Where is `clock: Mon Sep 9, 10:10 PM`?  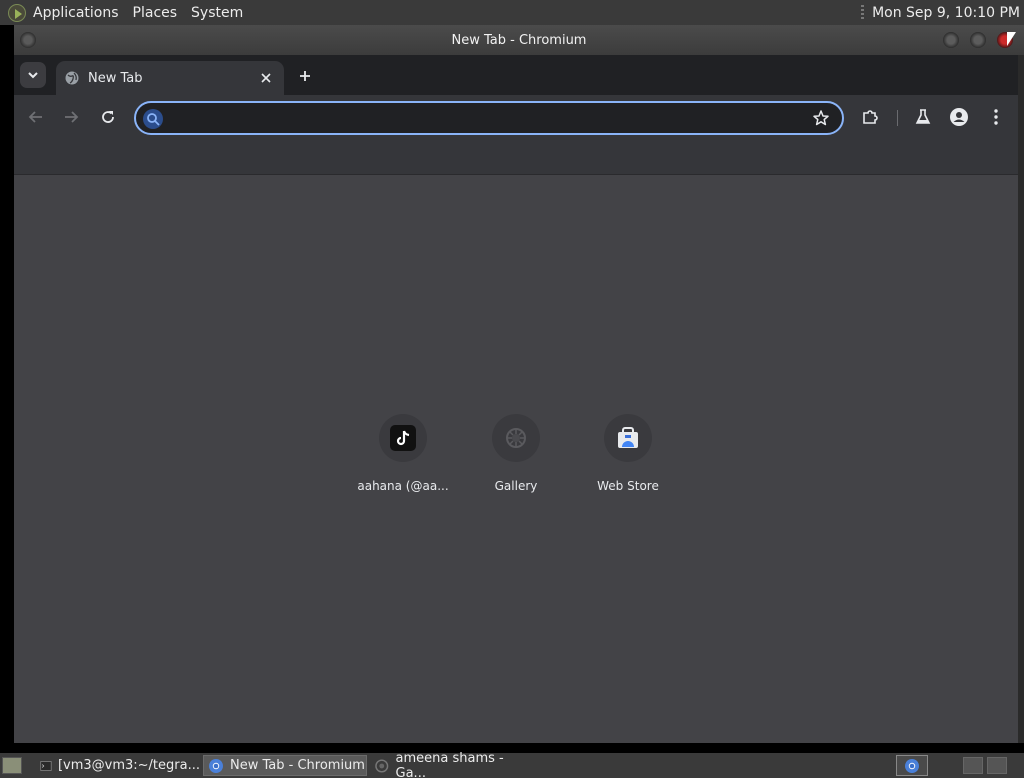
clock: Mon Sep 9, 10:10 PM is located at coordinates (946, 13).